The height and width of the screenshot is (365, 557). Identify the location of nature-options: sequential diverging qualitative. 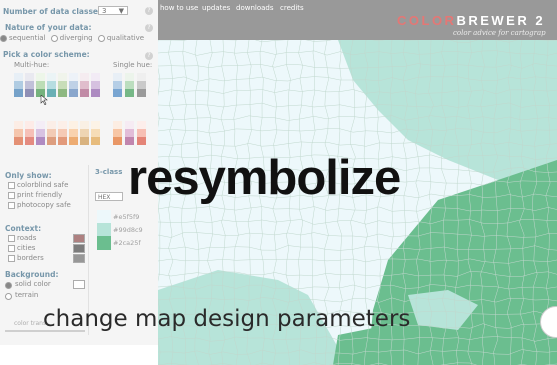
(72, 38).